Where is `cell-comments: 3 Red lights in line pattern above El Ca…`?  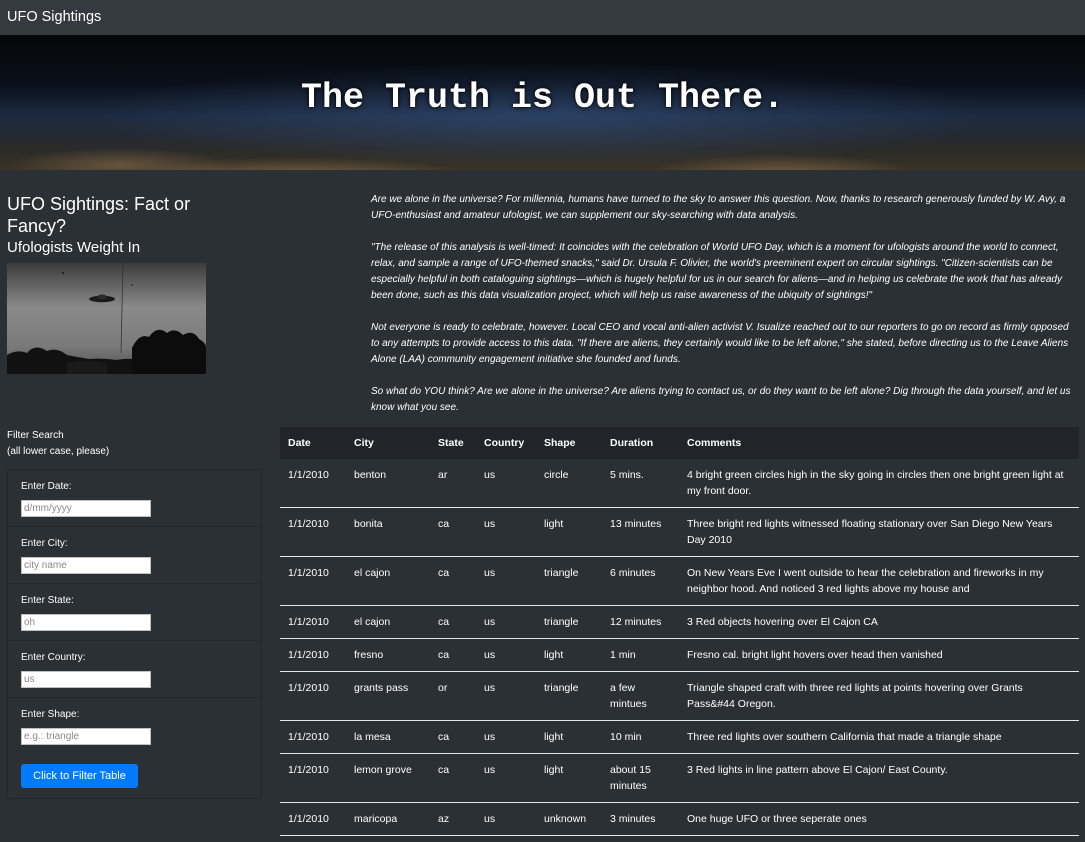
cell-comments: 3 Red lights in line pattern above El Ca… is located at coordinates (879, 778).